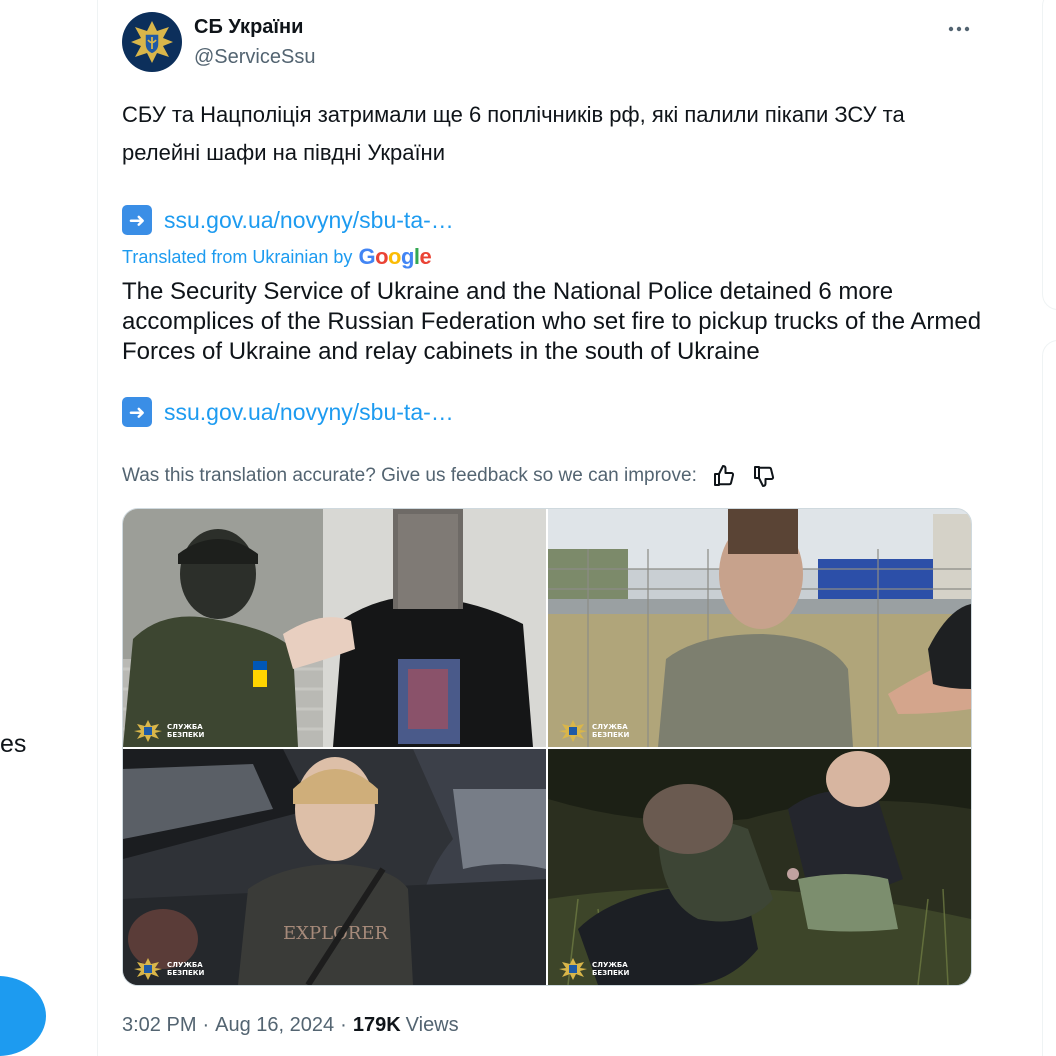 Image resolution: width=1056 pixels, height=1056 pixels. I want to click on photo-1: СЛУЖБА БЕЗПЕКИ, so click(334, 628).